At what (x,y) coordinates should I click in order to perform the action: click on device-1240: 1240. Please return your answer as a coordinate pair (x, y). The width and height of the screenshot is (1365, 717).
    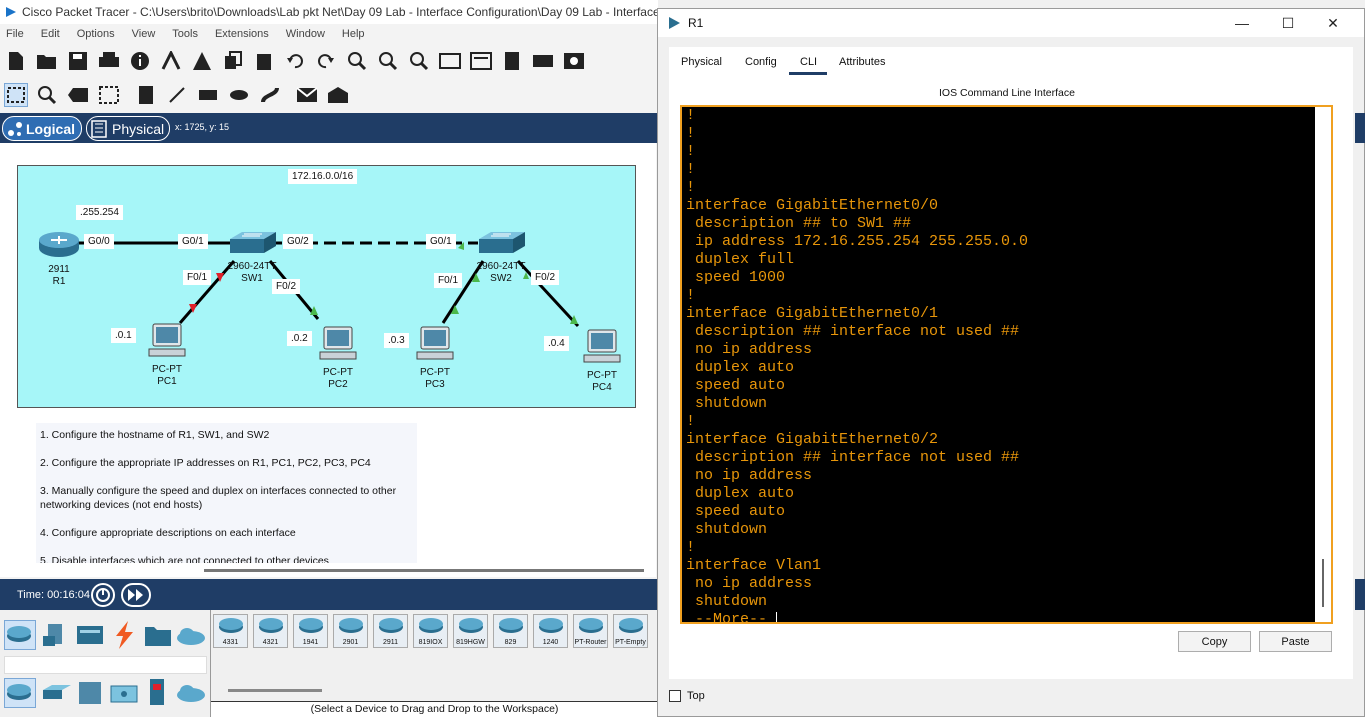
    Looking at the image, I should click on (550, 631).